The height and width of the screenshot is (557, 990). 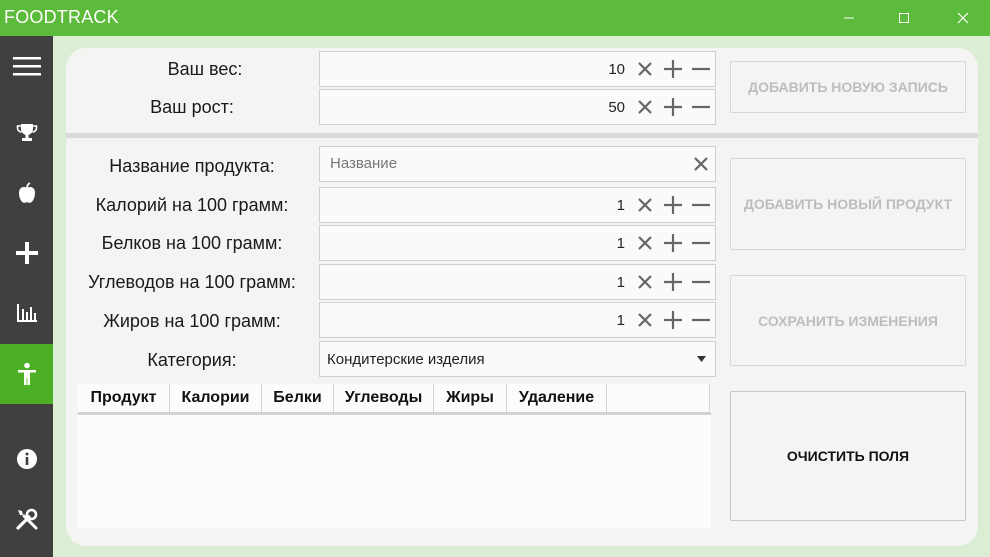 I want to click on fat-value: 1, so click(x=620, y=320).